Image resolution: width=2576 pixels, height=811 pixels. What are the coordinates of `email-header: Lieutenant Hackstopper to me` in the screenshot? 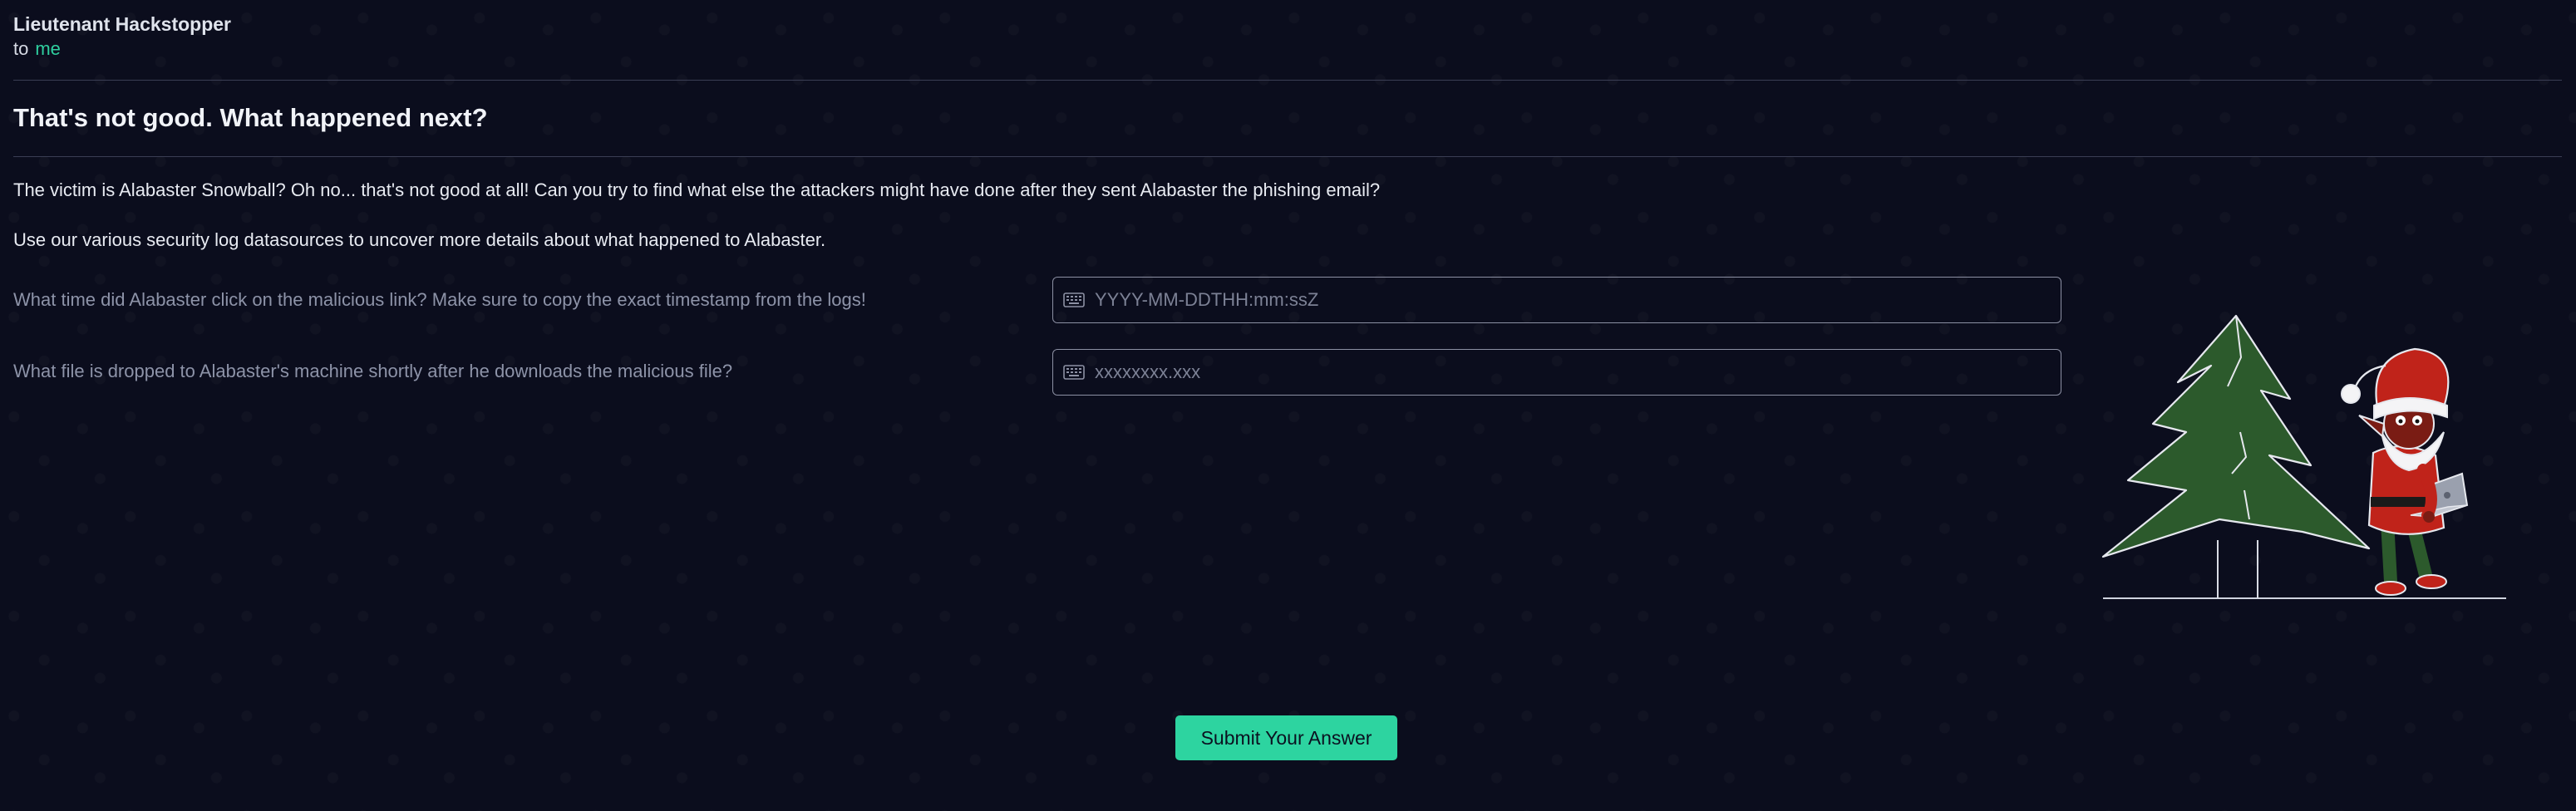 It's located at (122, 36).